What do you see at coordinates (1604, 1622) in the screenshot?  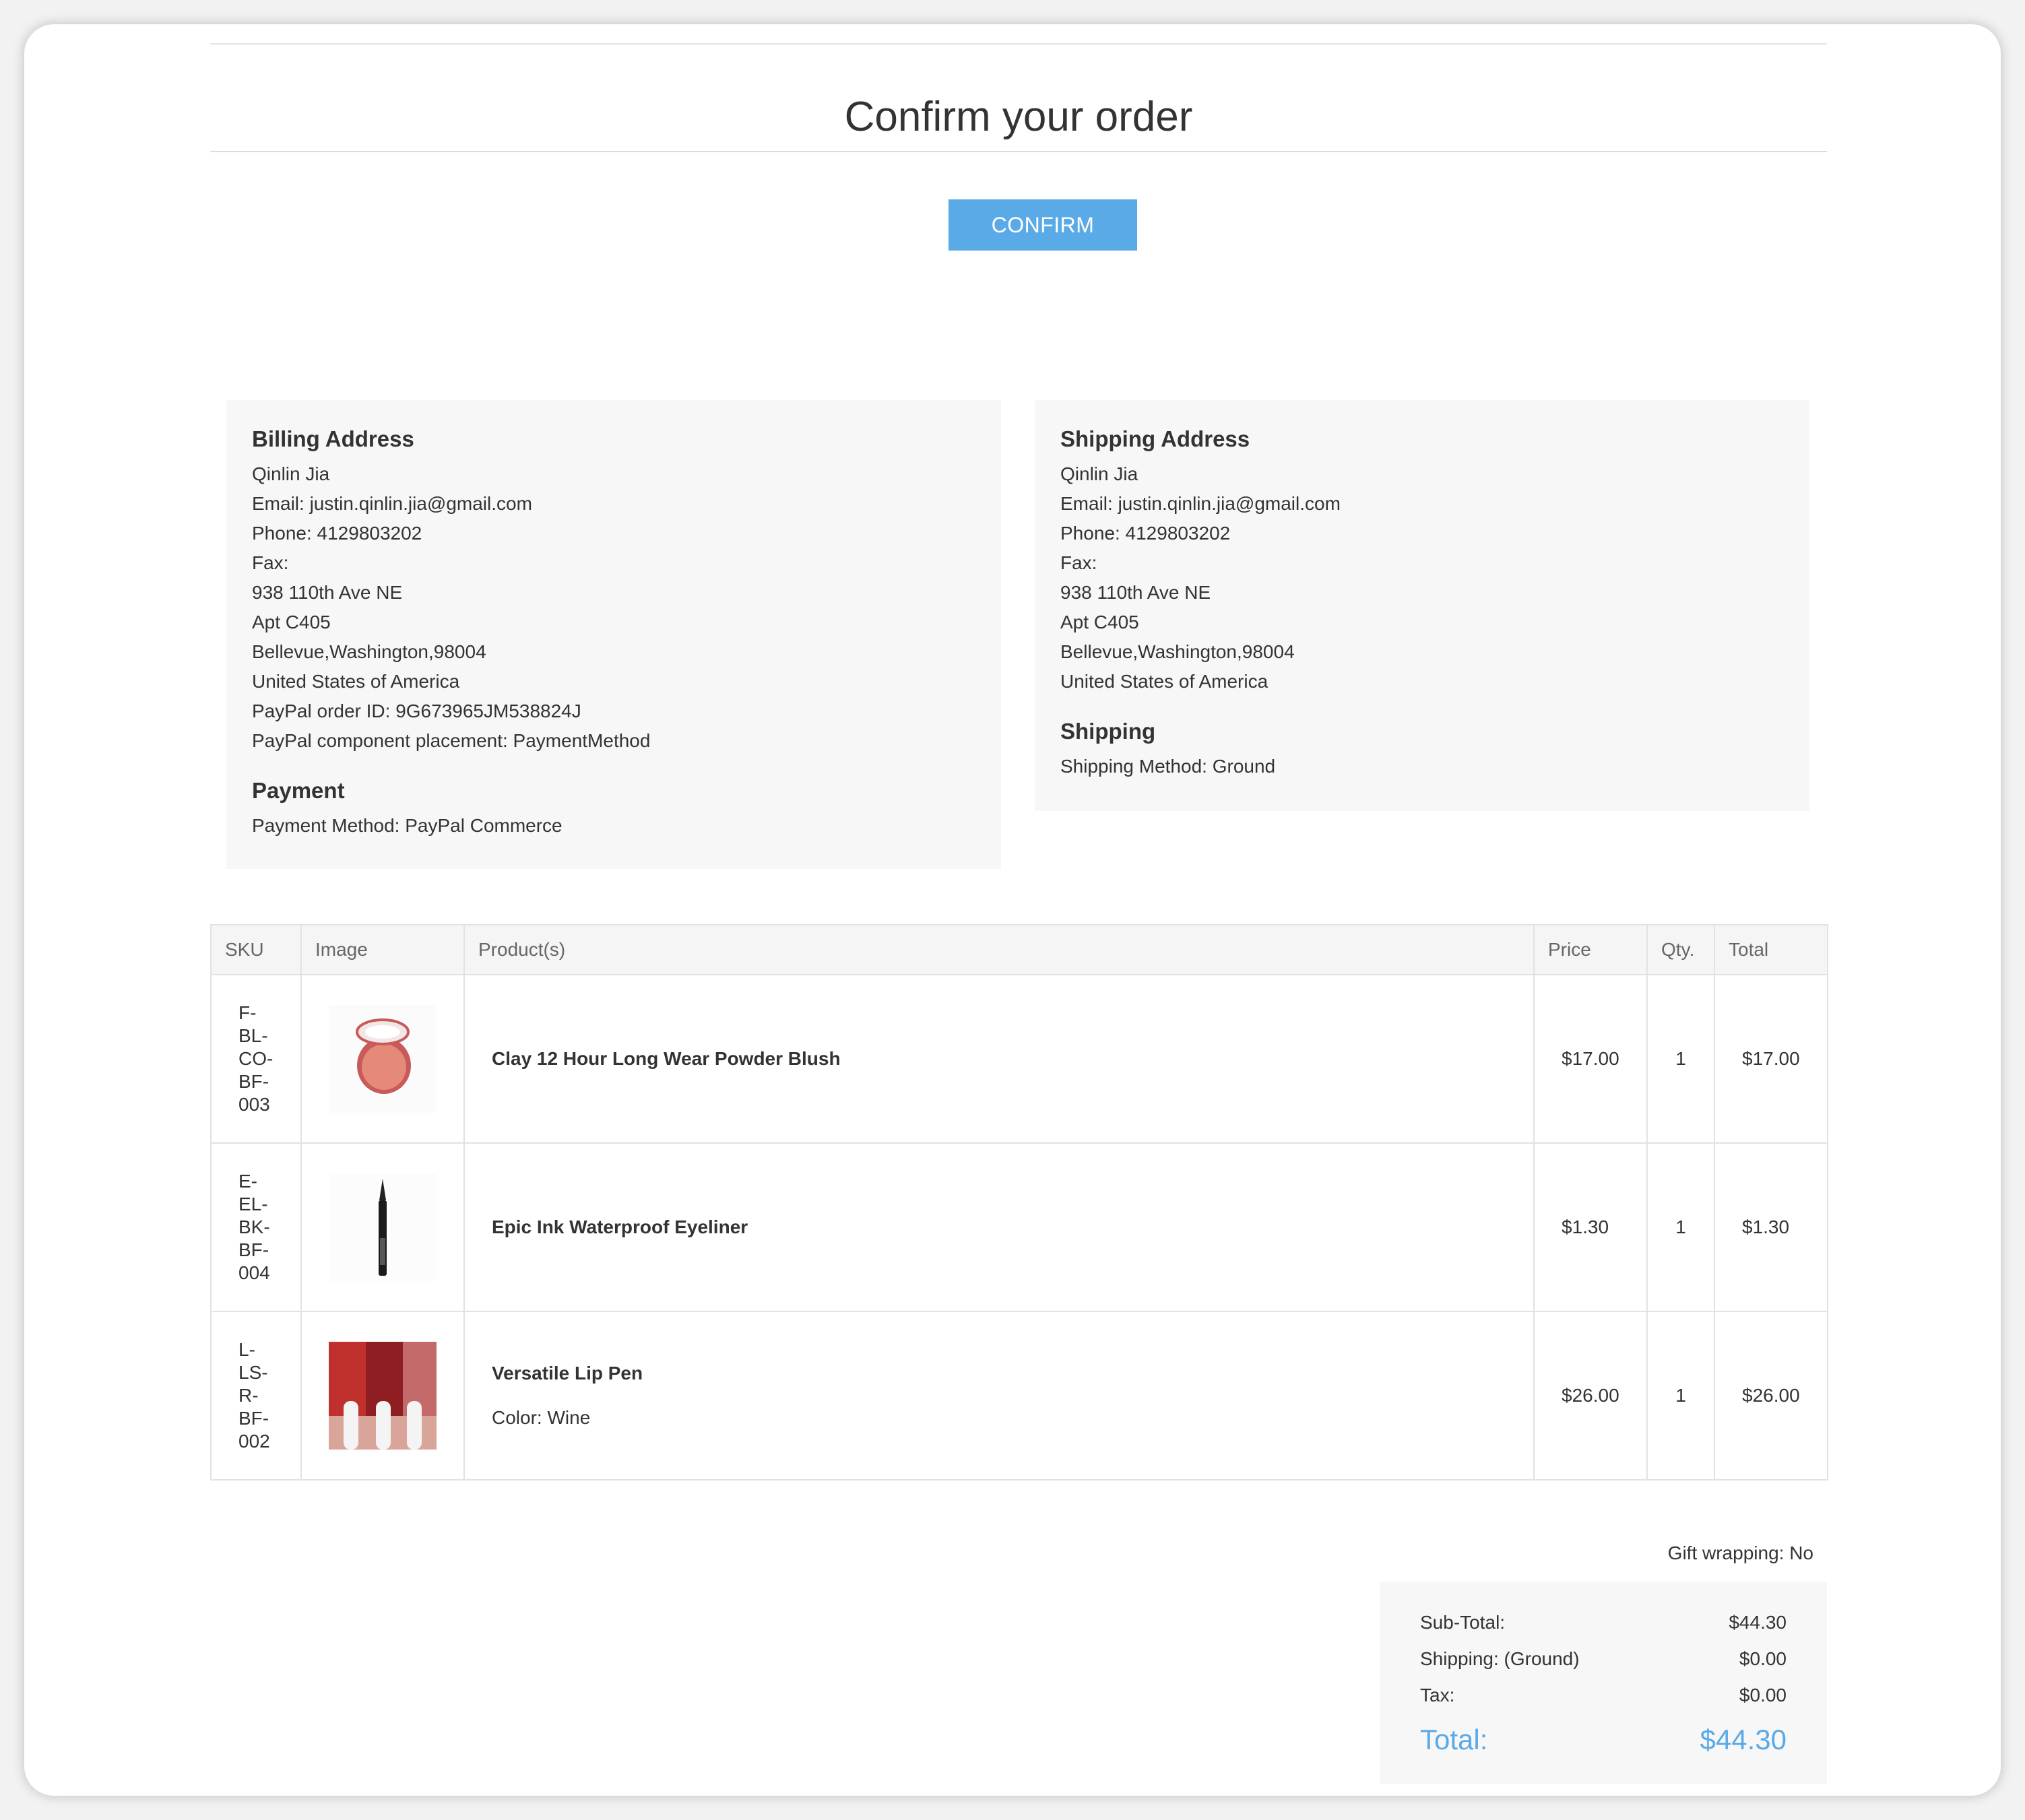 I see `subtotal-row: Sub-Total: $44.30` at bounding box center [1604, 1622].